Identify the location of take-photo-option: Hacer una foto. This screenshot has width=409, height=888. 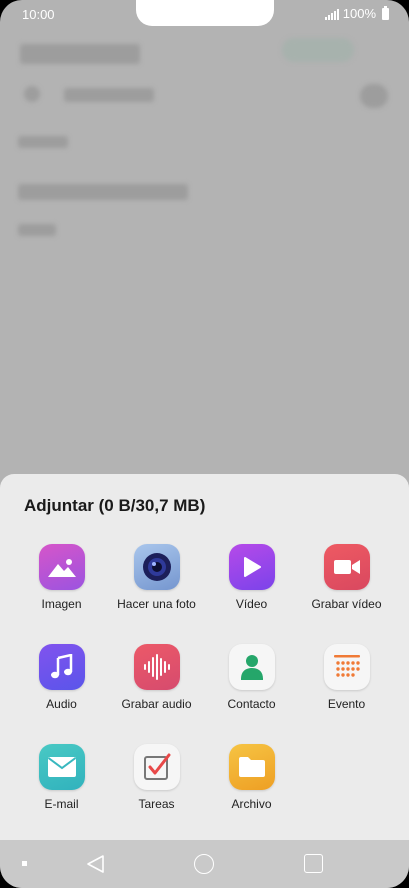
(156, 586).